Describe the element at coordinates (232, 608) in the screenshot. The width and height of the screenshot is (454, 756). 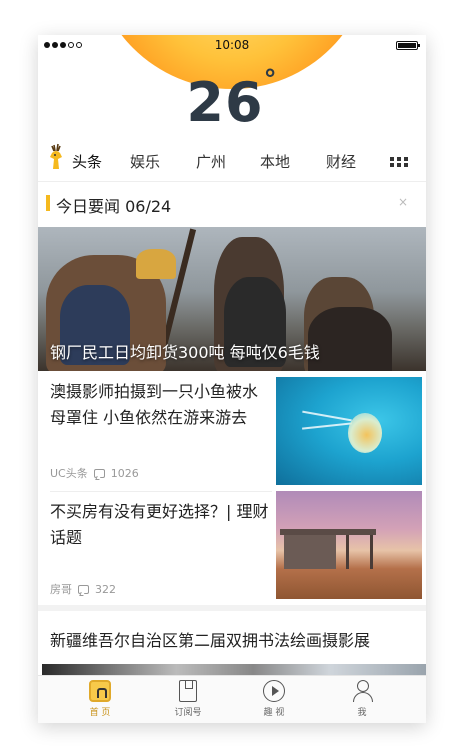
I see `section-gap` at that location.